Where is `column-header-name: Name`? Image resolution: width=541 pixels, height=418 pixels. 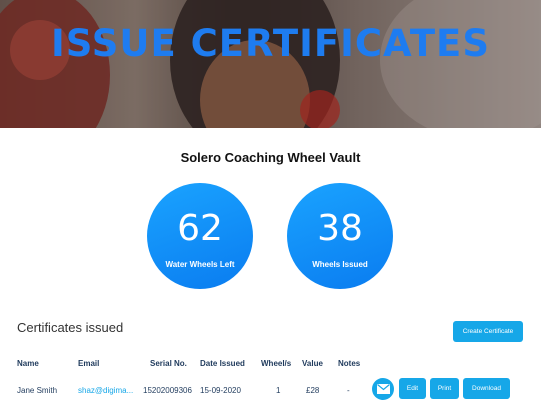 column-header-name: Name is located at coordinates (28, 363).